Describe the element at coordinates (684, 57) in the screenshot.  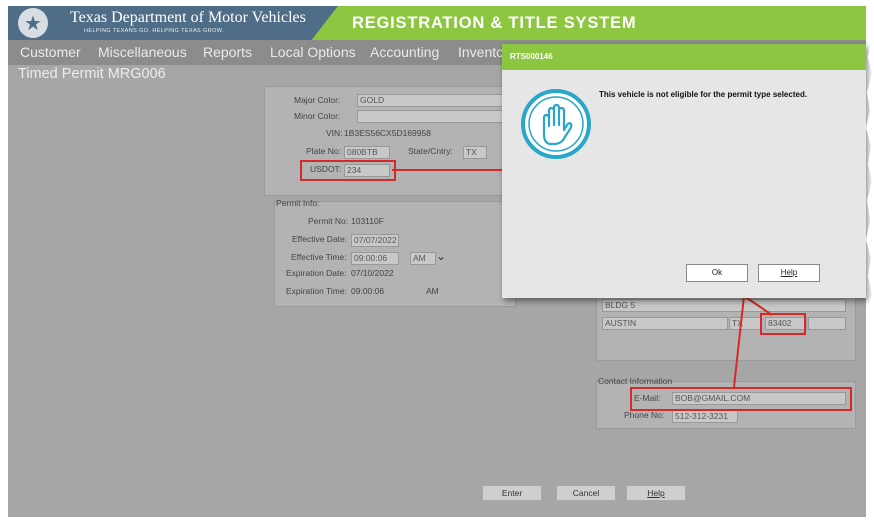
I see `dialog-title: RTS000146` at that location.